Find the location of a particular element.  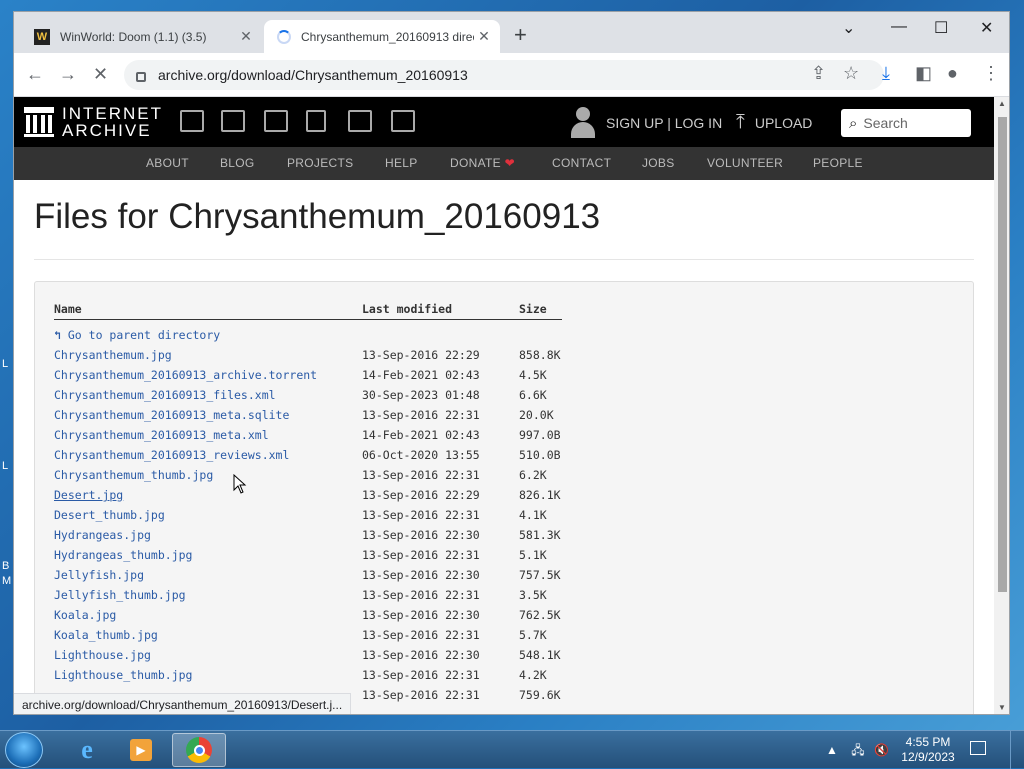

file-name-link: Desert.jpg is located at coordinates (88, 495).